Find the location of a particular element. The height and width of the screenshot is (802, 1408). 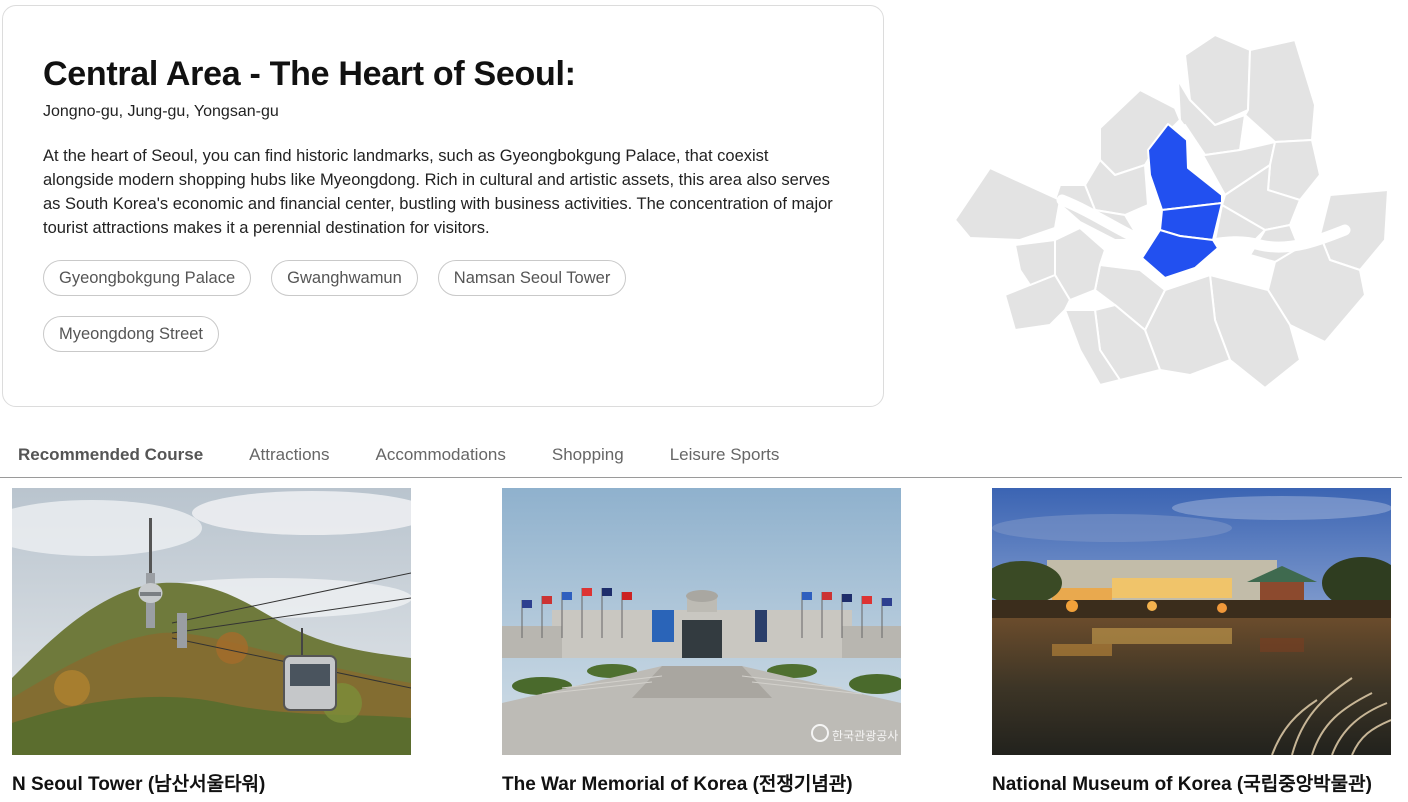

course-card-war-memorial: 한국관광공사 The War Memorial of Korea (전쟁기념관) is located at coordinates (702, 642).